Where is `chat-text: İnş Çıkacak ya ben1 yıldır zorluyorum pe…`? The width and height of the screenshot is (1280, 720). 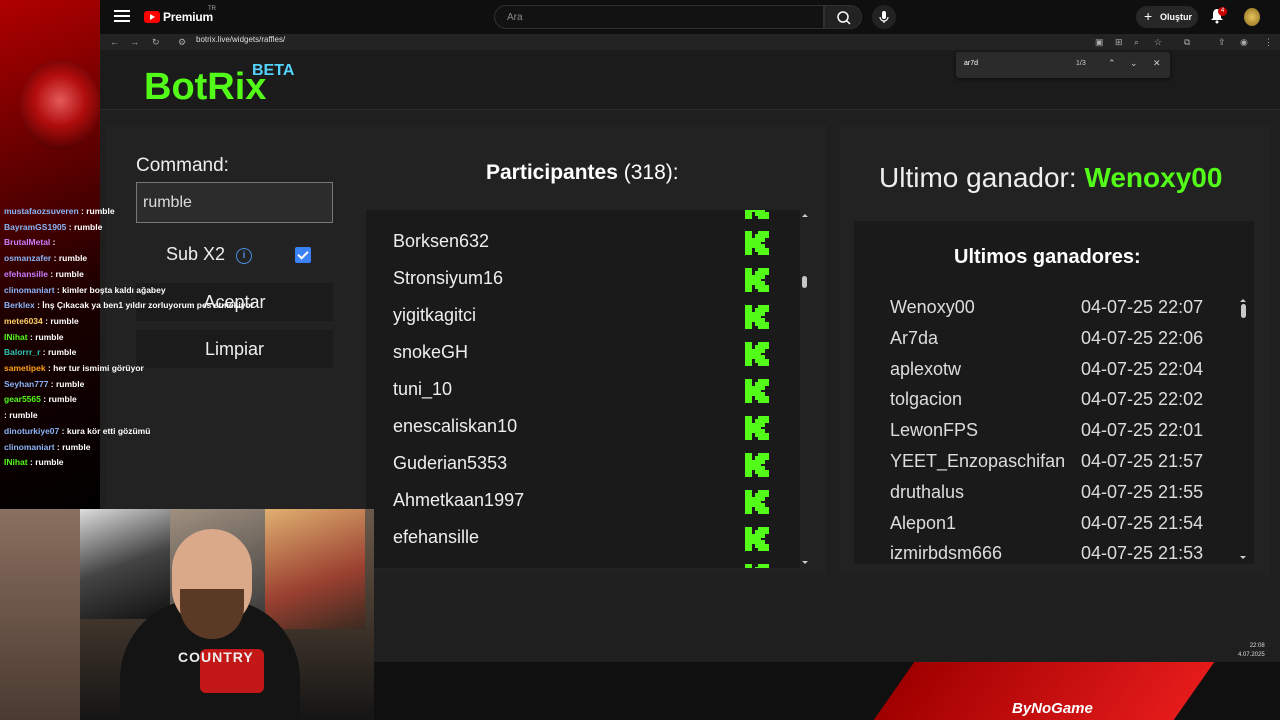 chat-text: İnş Çıkacak ya ben1 yıldır zorluyorum pe… is located at coordinates (148, 305).